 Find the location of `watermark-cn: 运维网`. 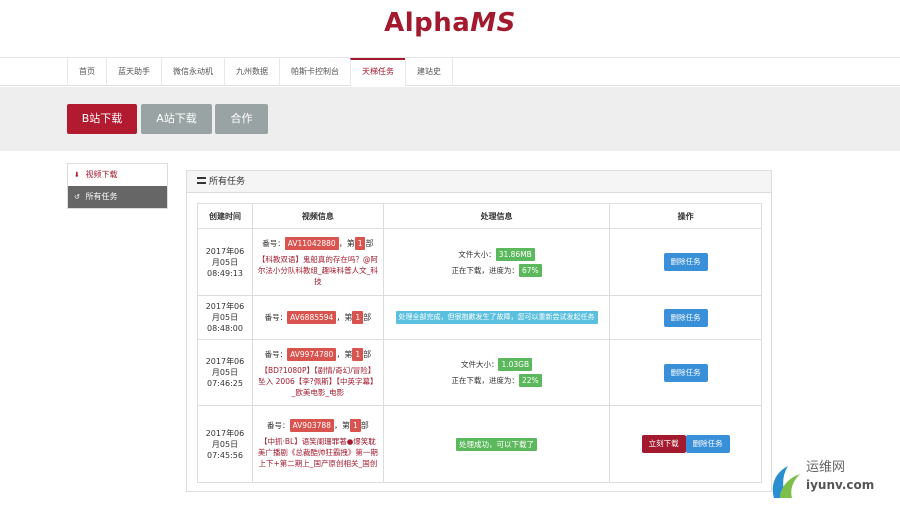

watermark-cn: 运维网 is located at coordinates (826, 467).